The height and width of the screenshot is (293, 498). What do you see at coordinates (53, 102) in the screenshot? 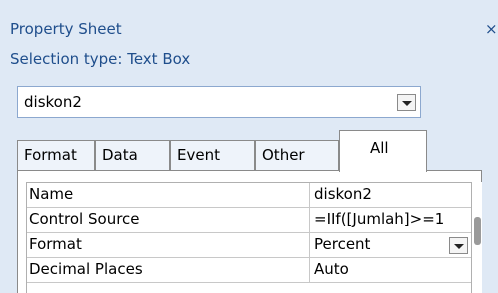
I see `object-selector-value: diskon2` at bounding box center [53, 102].